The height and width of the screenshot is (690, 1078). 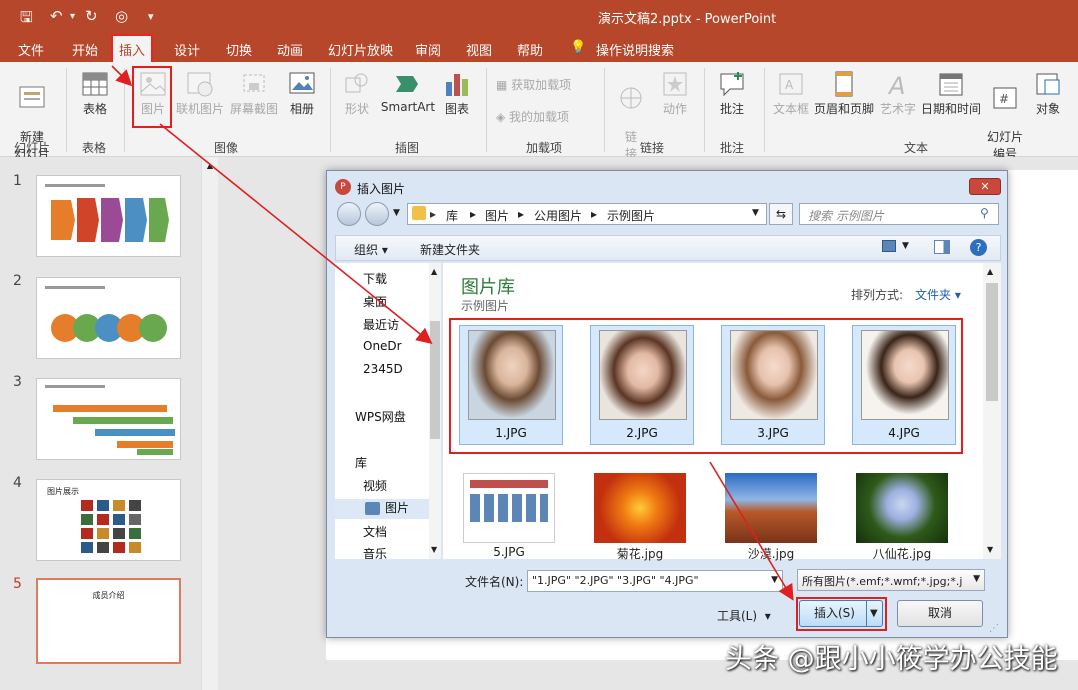 What do you see at coordinates (732, 93) in the screenshot?
I see `comment-button: 批注` at bounding box center [732, 93].